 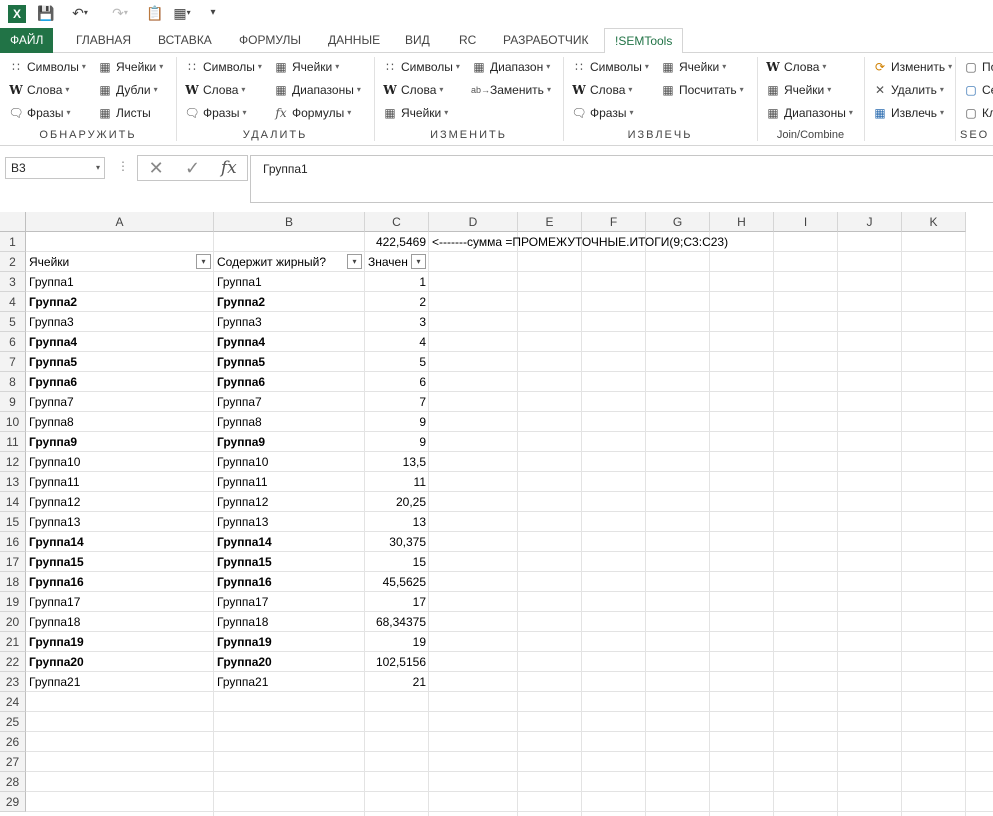 What do you see at coordinates (397, 222) in the screenshot?
I see `column-header-c: C` at bounding box center [397, 222].